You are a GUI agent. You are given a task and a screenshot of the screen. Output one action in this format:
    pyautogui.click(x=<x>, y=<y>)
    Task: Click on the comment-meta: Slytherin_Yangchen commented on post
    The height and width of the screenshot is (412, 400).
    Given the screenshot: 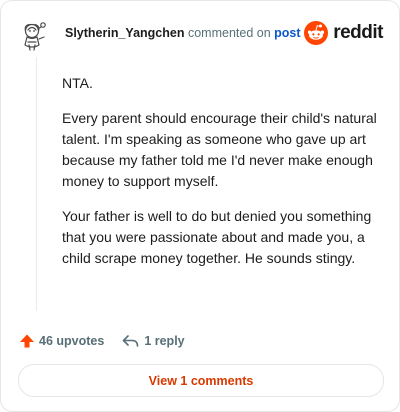 What is the action you would take?
    pyautogui.click(x=183, y=33)
    